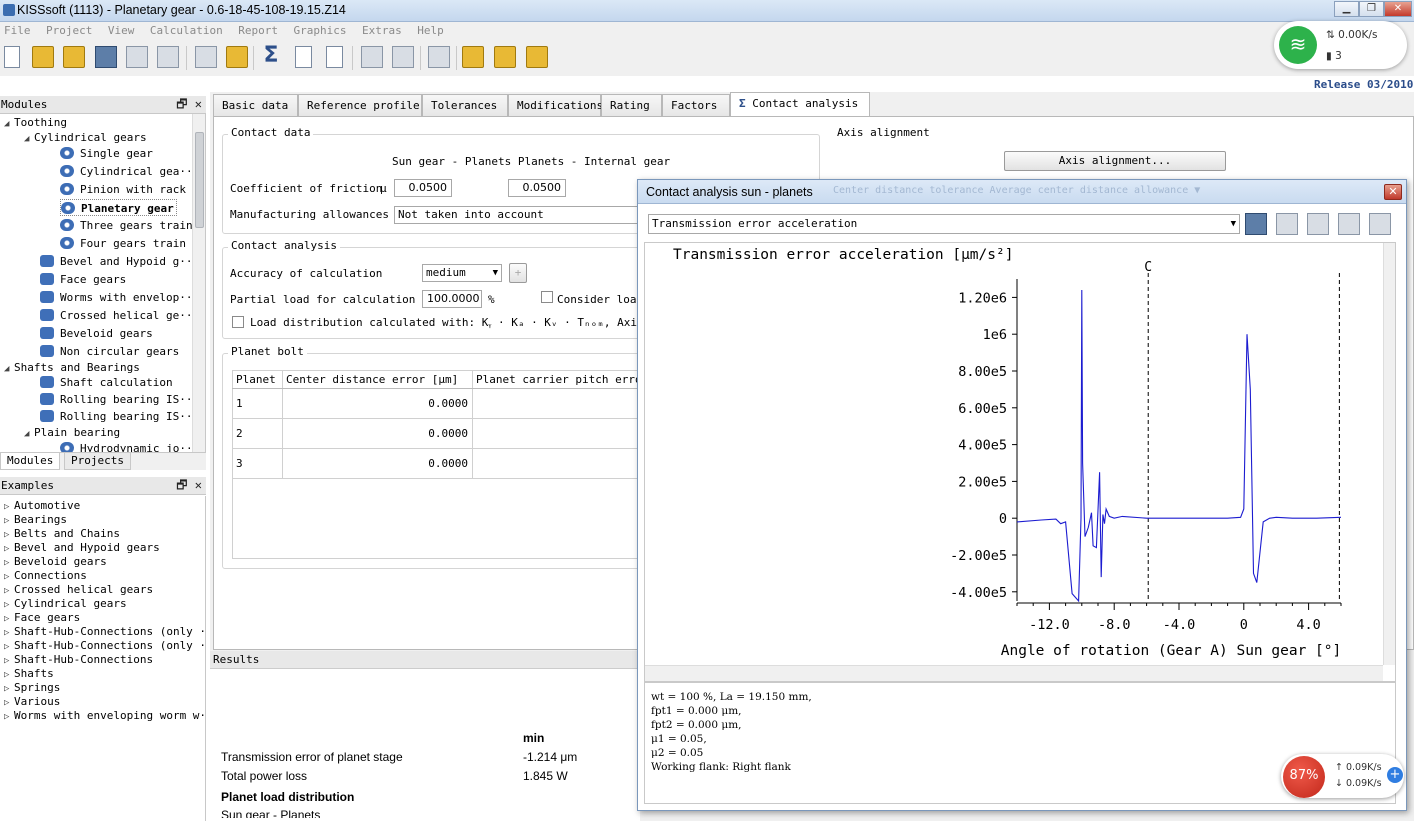 The height and width of the screenshot is (821, 1414). What do you see at coordinates (106, 57) in the screenshot?
I see `save-icon` at bounding box center [106, 57].